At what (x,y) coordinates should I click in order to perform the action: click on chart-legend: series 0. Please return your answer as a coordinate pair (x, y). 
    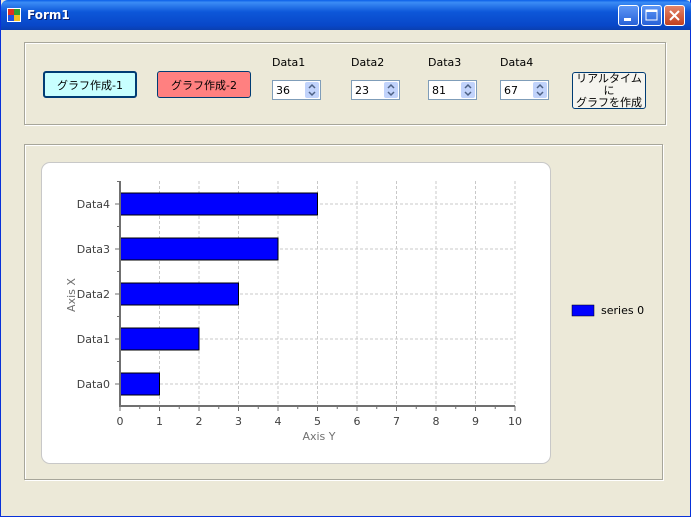
    Looking at the image, I should click on (607, 310).